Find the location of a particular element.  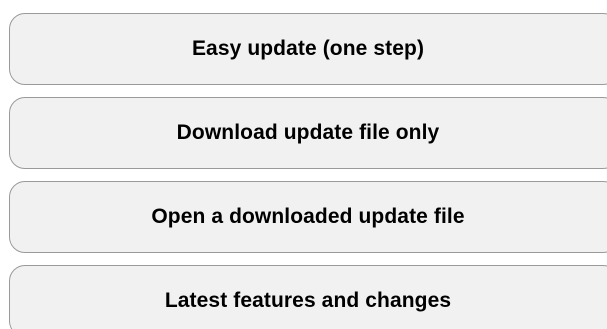

easy-update-label: Easy update (one step) is located at coordinates (308, 48).